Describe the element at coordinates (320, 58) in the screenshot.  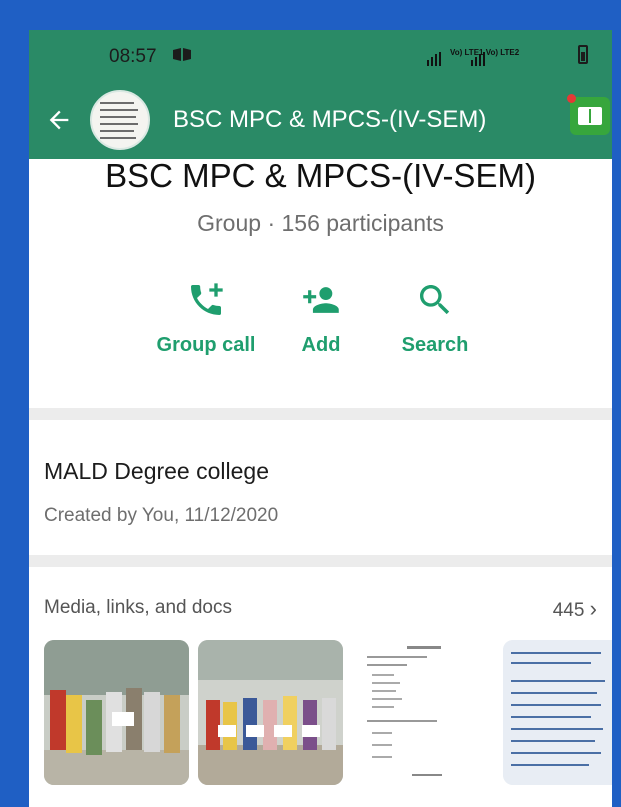
I see `status-bar: 08:57 Vo) LTE1 Vo) LTE2` at that location.